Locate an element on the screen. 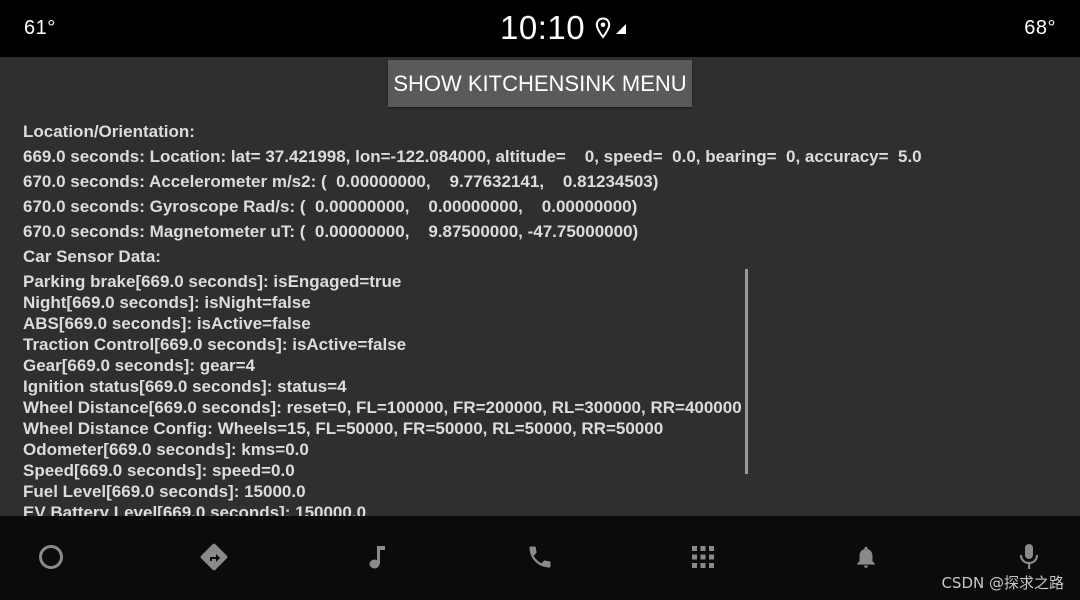  list-item: Gear[669.0 seconds]: gear=4 is located at coordinates (139, 365).